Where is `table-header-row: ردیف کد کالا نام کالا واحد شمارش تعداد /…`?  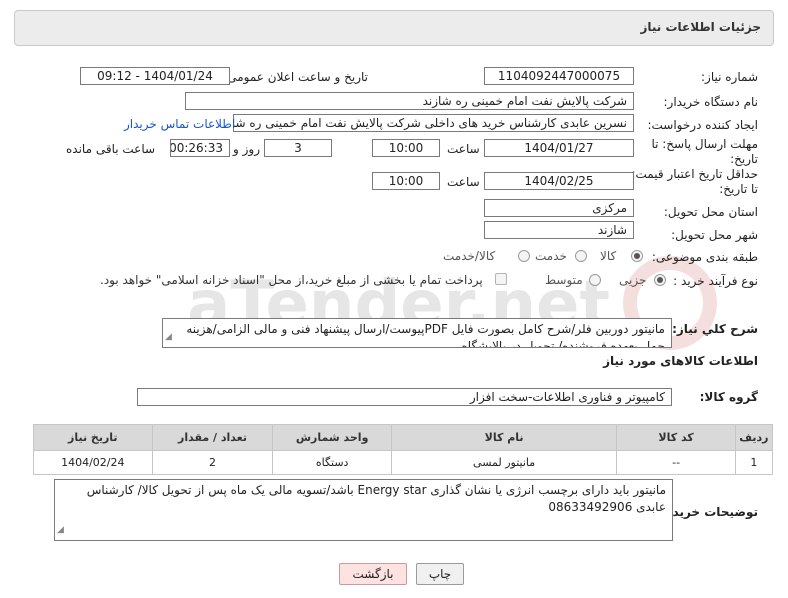 table-header-row: ردیف کد کالا نام کالا واحد شمارش تعداد /… is located at coordinates (403, 437).